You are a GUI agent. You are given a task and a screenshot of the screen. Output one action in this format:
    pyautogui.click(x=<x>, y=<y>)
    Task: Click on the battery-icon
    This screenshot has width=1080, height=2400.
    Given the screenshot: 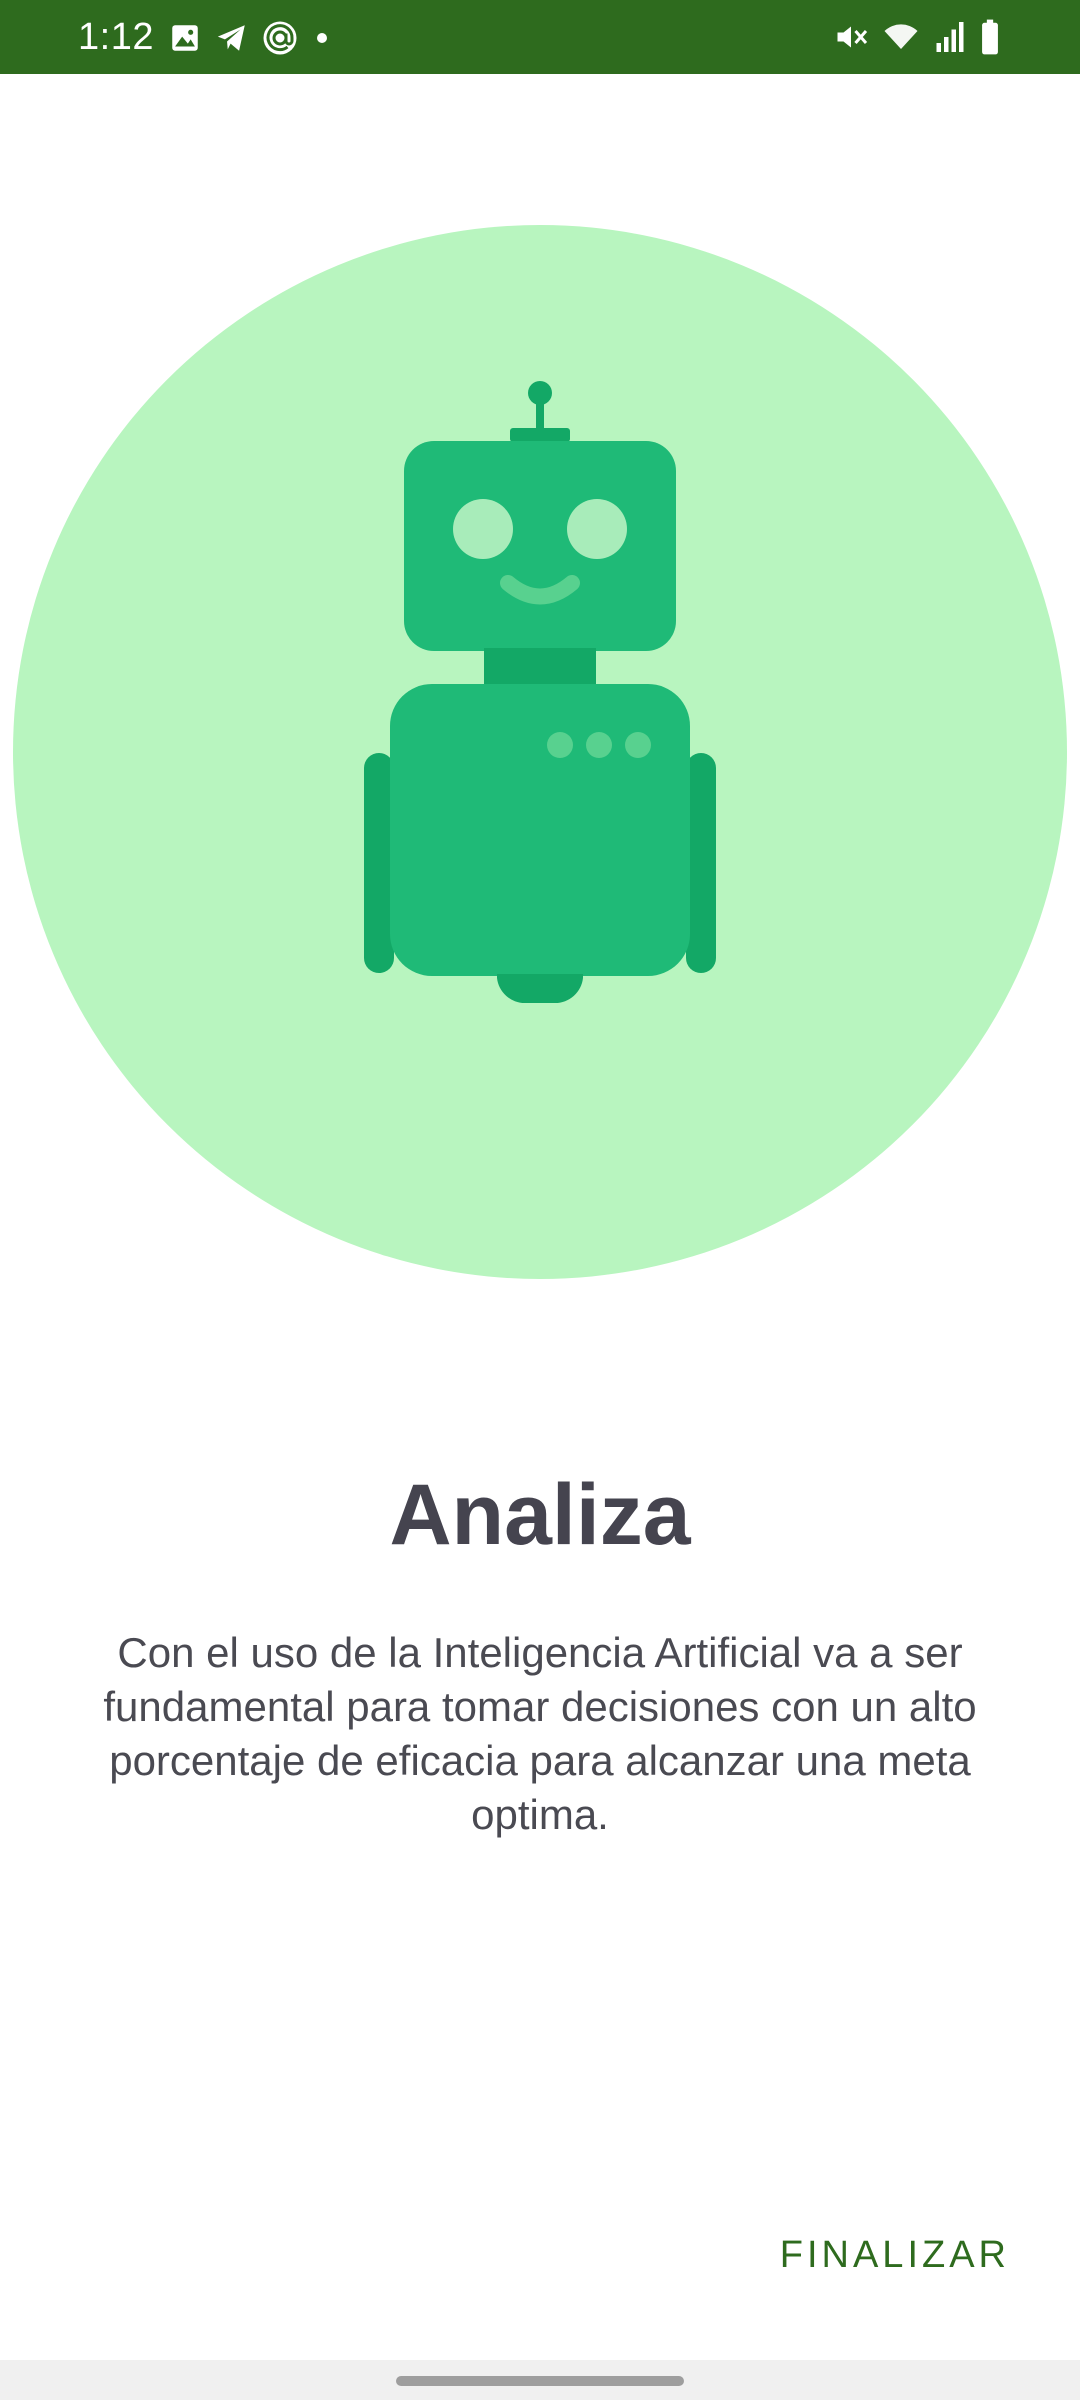 What is the action you would take?
    pyautogui.click(x=990, y=37)
    